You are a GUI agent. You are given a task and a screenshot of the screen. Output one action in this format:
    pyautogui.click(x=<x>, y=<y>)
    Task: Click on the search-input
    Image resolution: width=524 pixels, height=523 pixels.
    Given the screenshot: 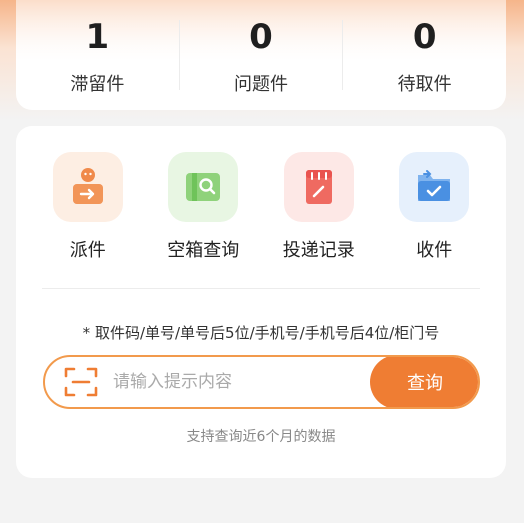 What is the action you would take?
    pyautogui.click(x=241, y=382)
    